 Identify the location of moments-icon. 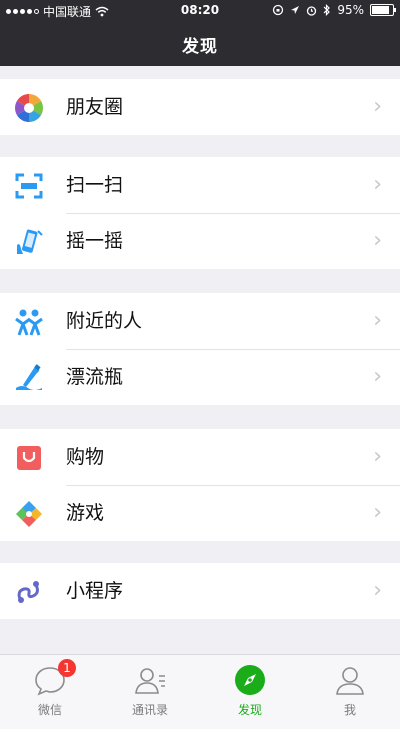
(29, 108).